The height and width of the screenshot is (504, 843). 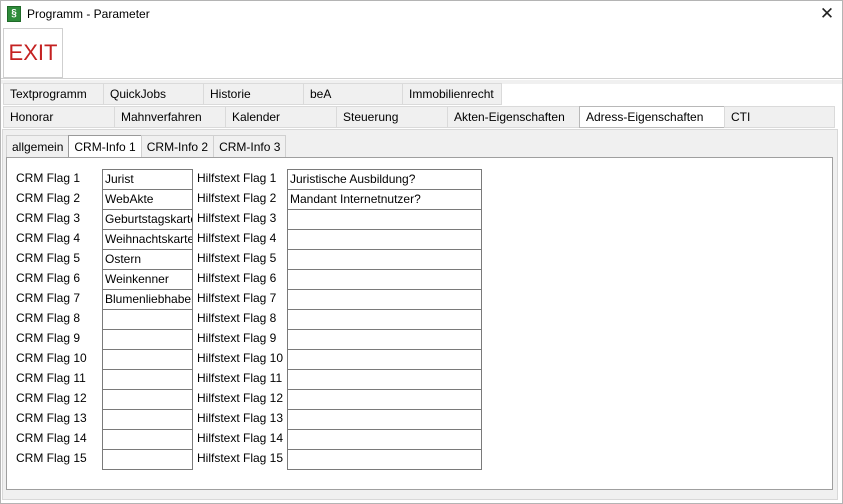 What do you see at coordinates (452, 94) in the screenshot?
I see `tab-immobilienrecht: Immobilienrecht` at bounding box center [452, 94].